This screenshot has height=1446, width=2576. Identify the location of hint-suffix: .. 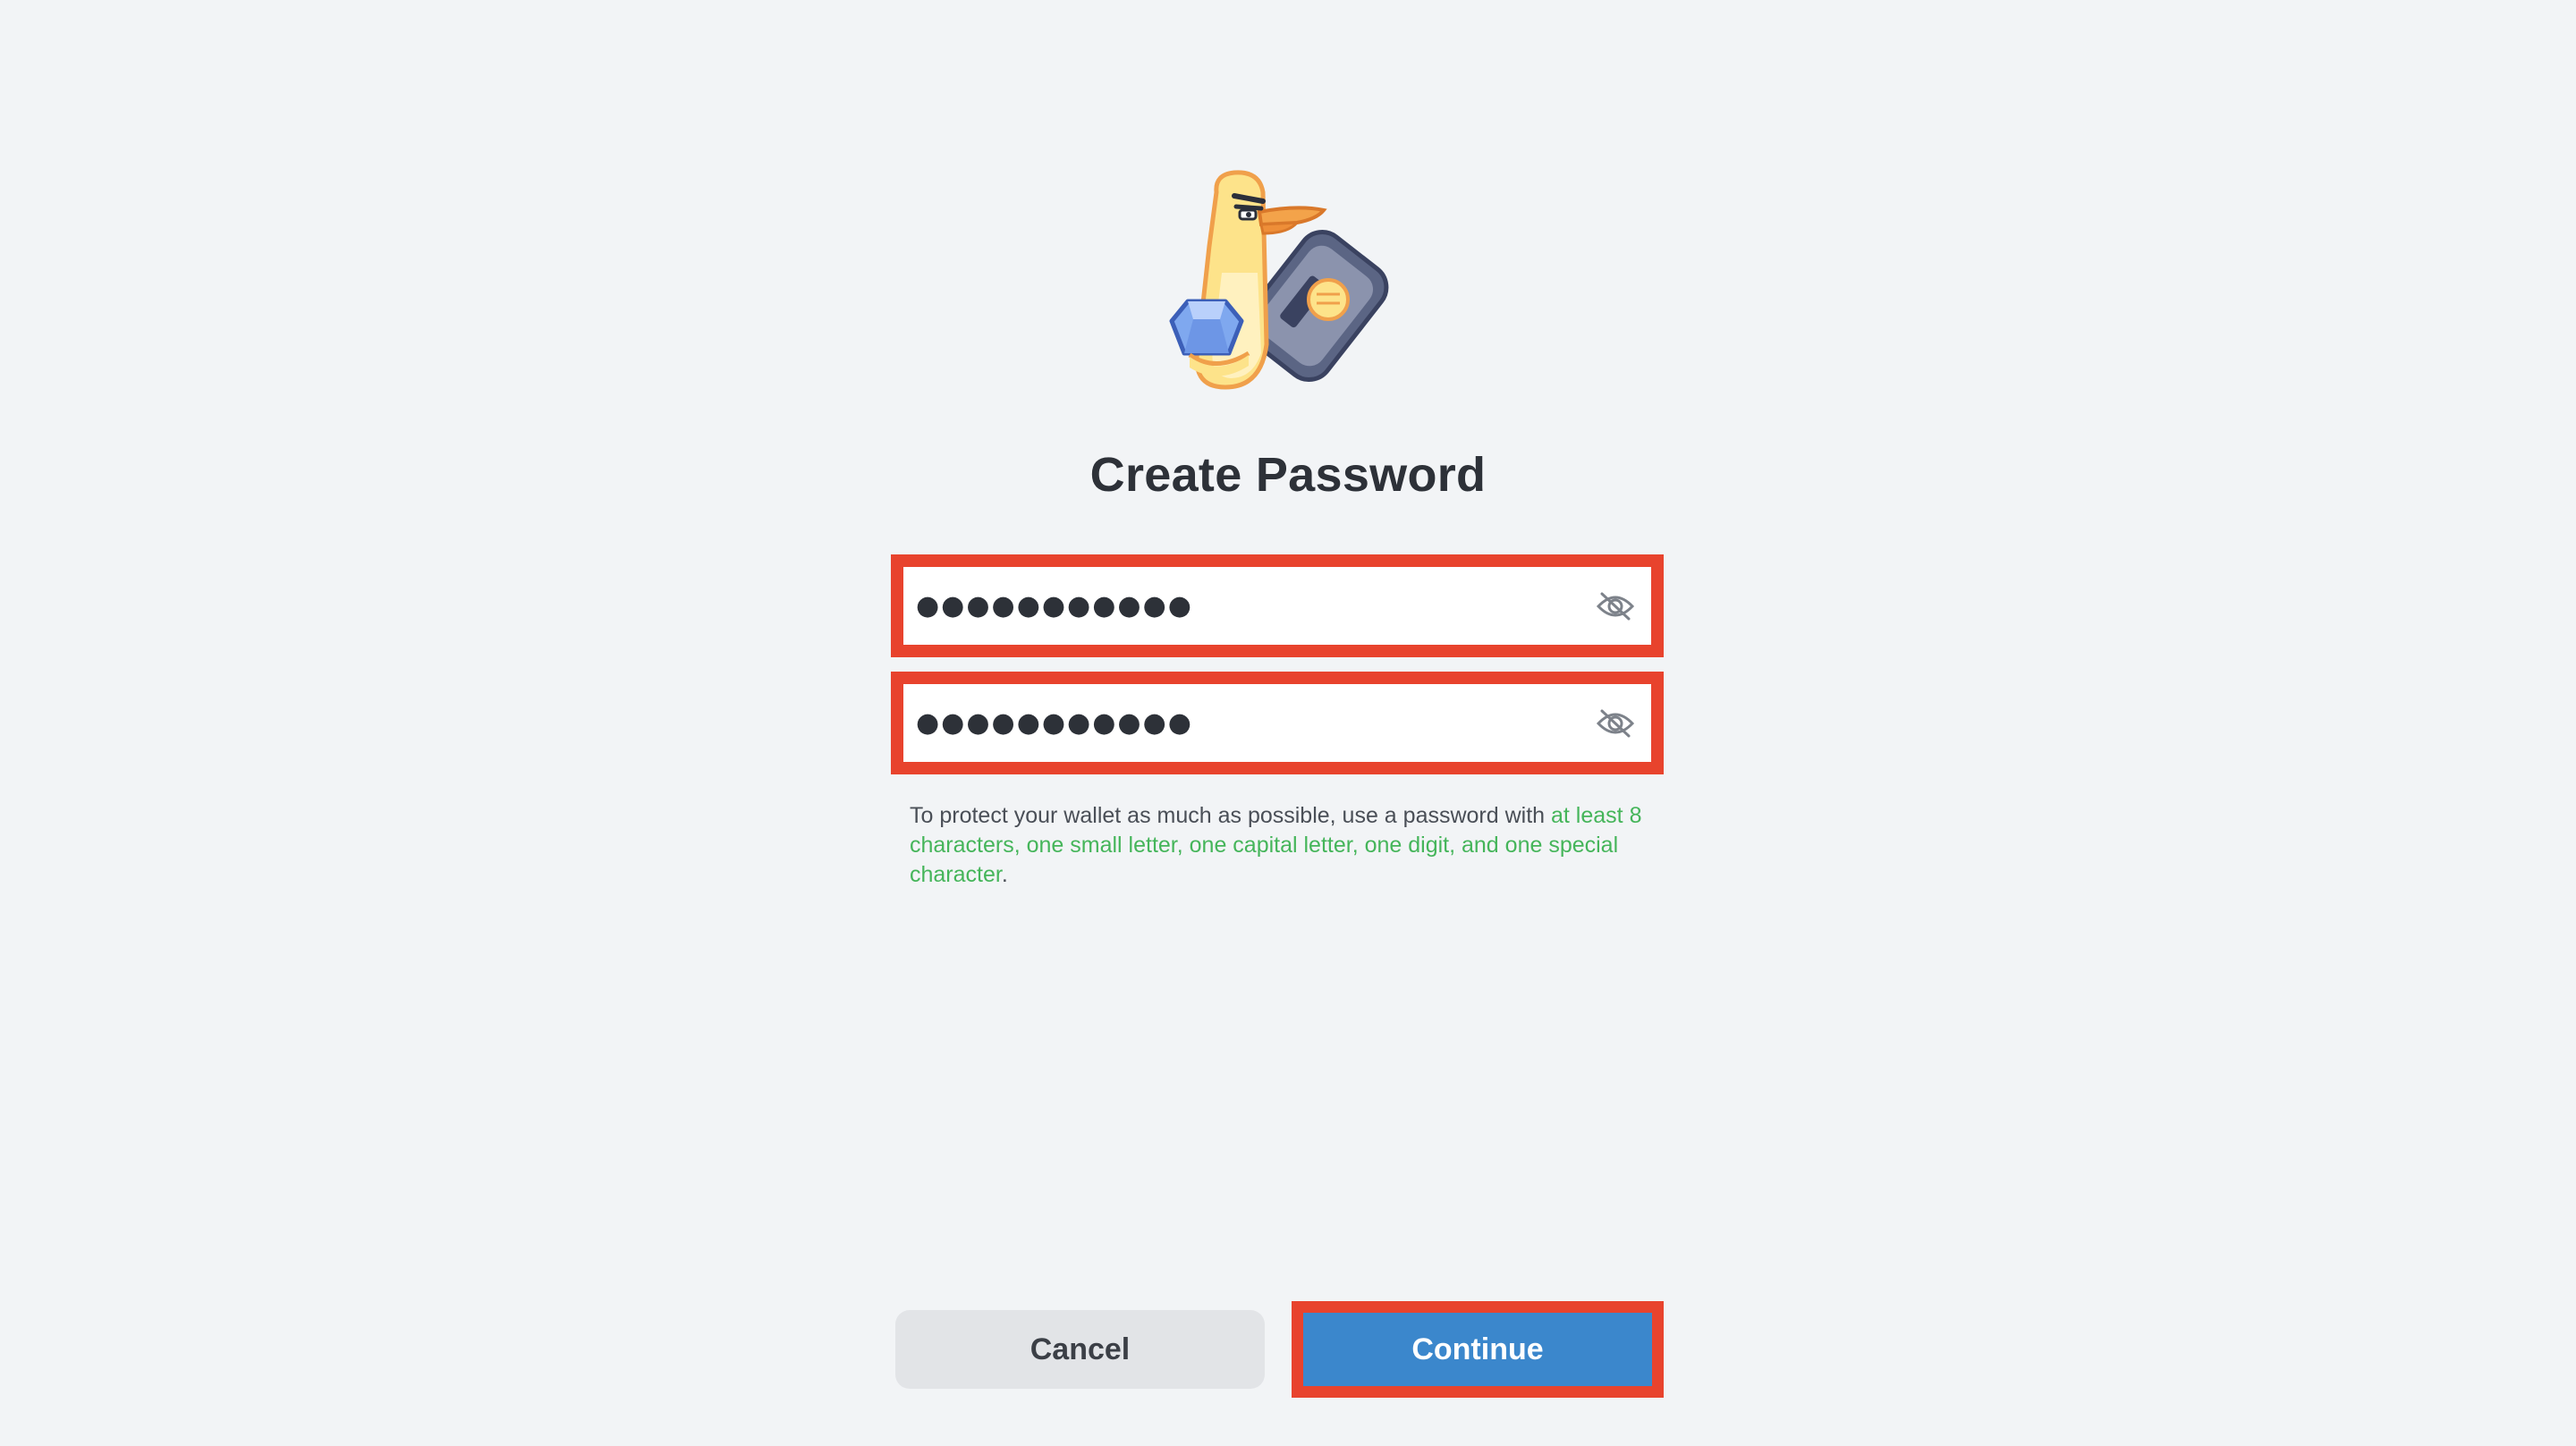
(1004, 875).